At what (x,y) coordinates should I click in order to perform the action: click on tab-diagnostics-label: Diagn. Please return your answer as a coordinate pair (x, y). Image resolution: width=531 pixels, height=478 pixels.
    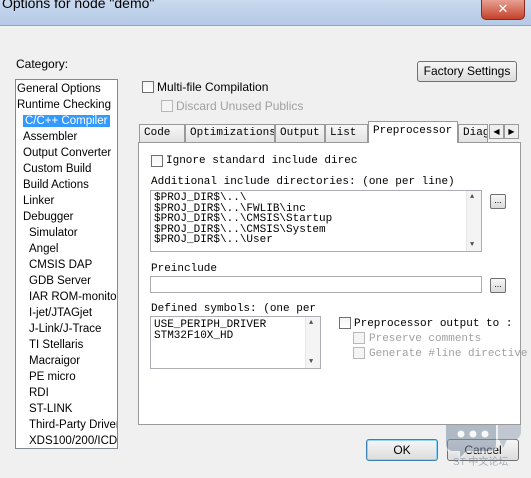
    Looking at the image, I should click on (475, 133).